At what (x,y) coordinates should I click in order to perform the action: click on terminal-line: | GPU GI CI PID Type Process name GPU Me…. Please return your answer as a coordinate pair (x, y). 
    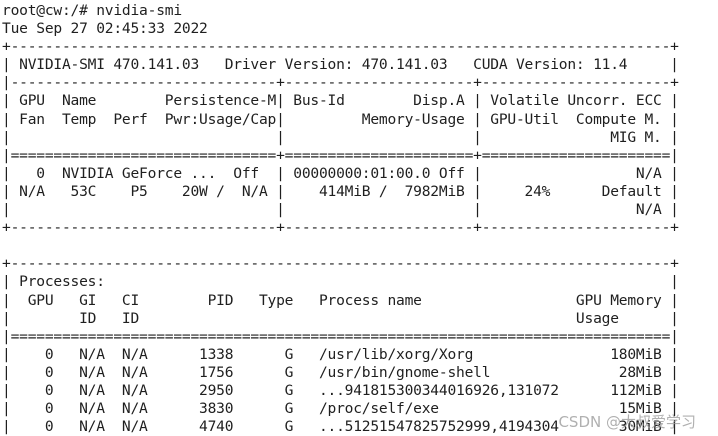
    Looking at the image, I should click on (340, 300).